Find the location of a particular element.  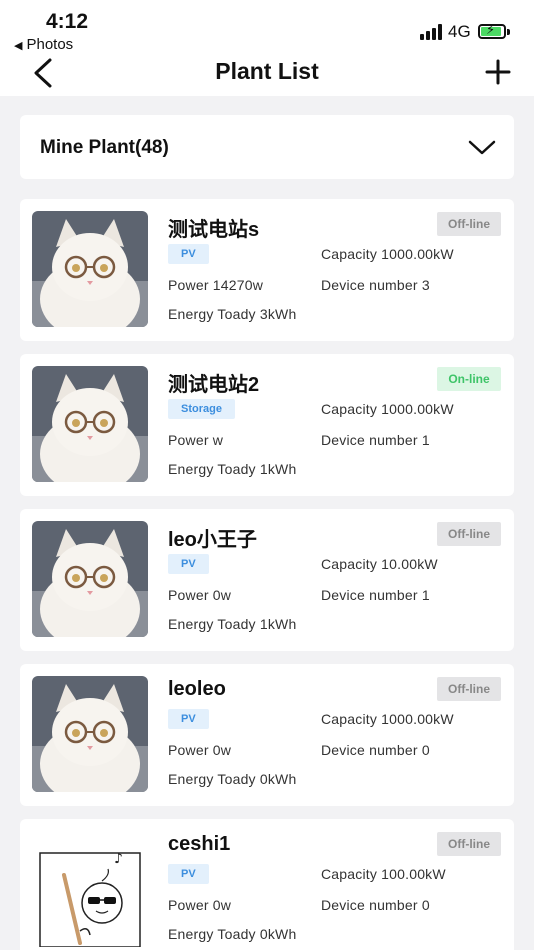

plant-name: leo小王子 is located at coordinates (212, 540).